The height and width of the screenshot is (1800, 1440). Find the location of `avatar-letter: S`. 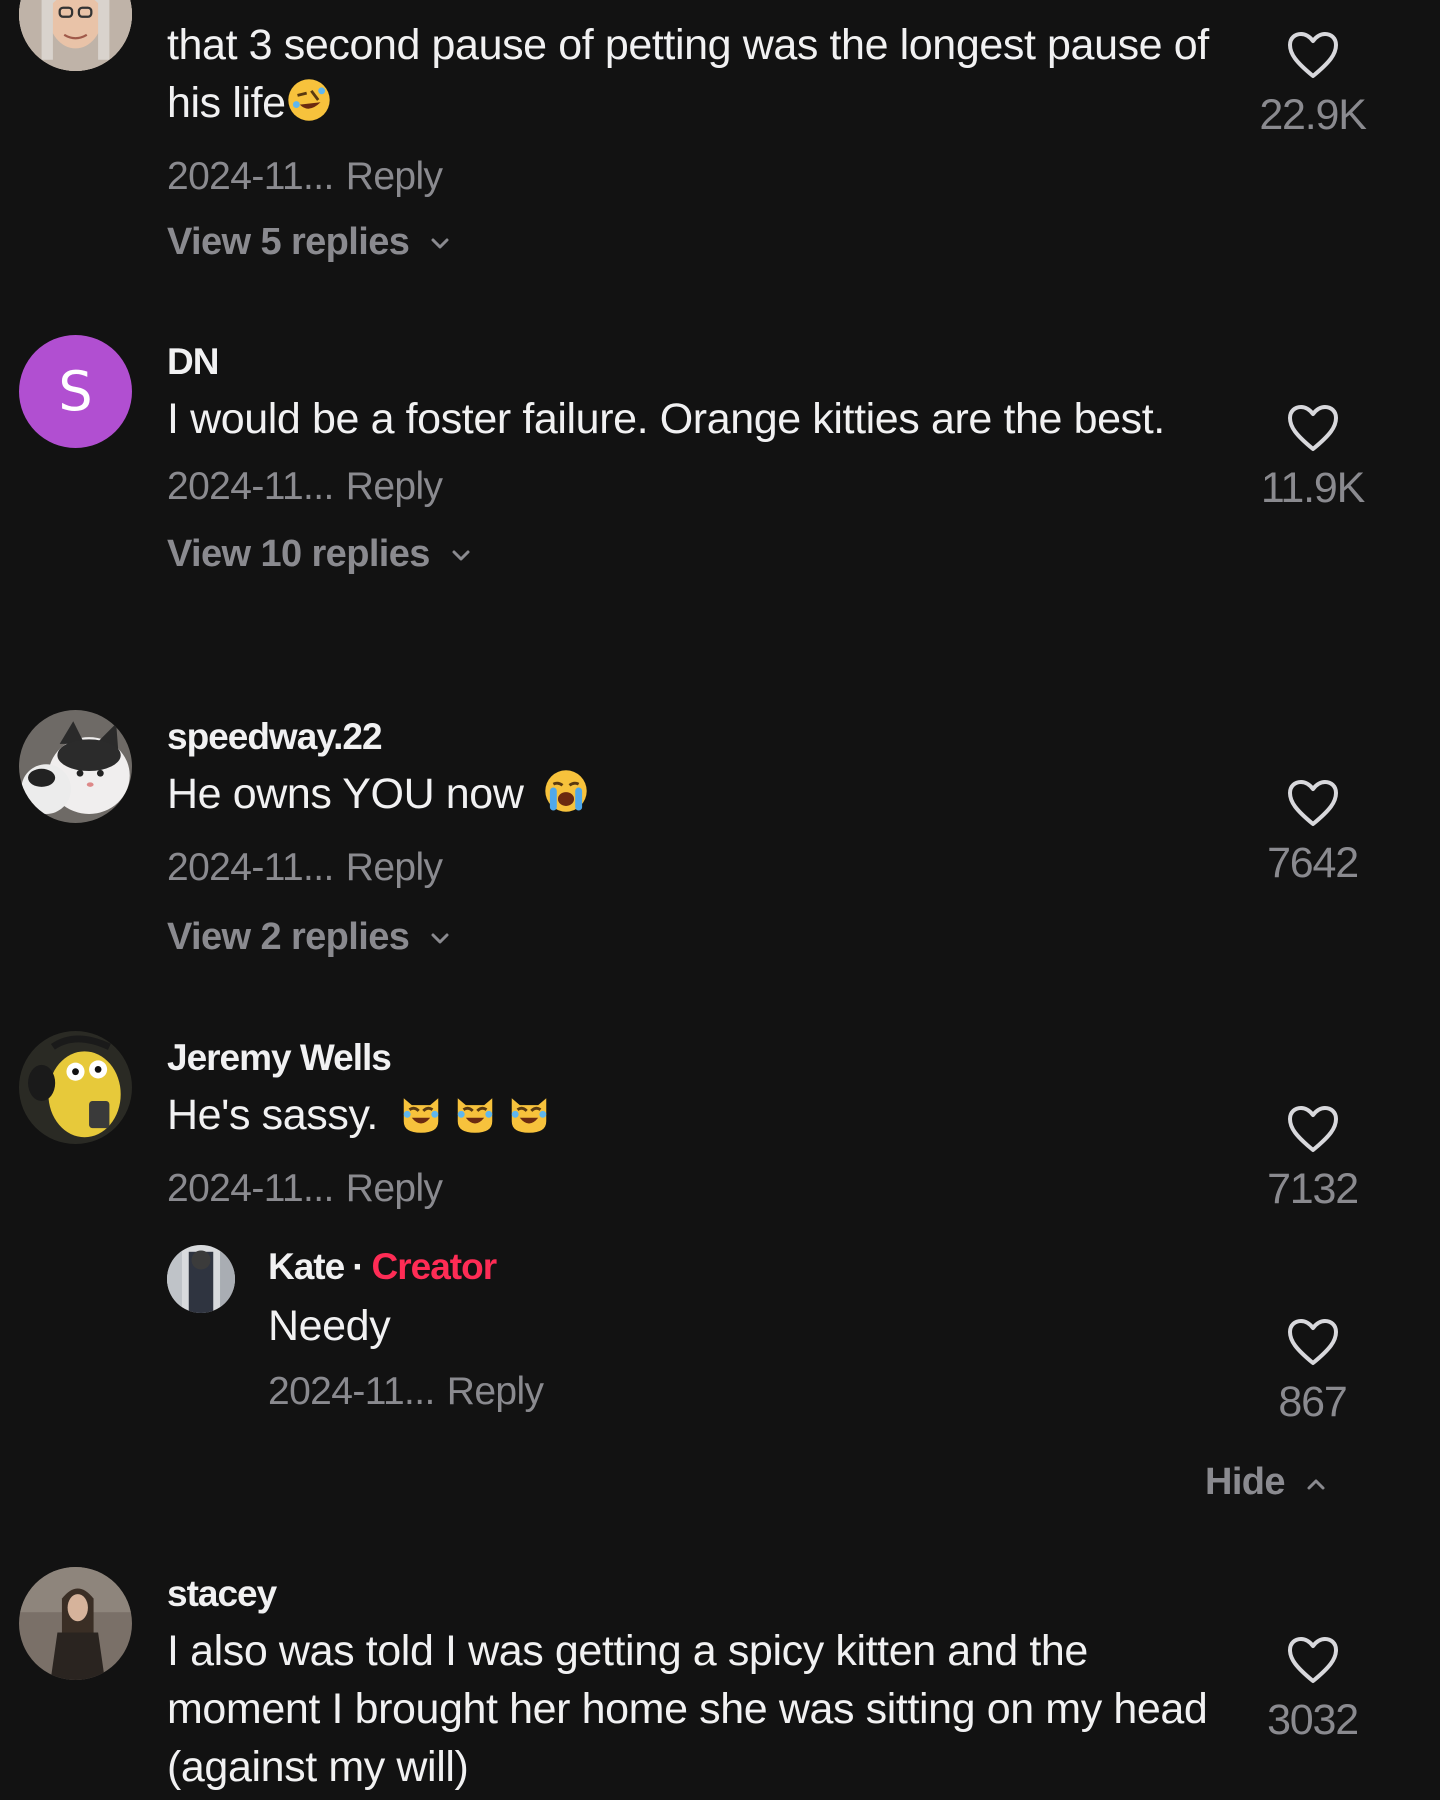

avatar-letter: S is located at coordinates (75, 391).